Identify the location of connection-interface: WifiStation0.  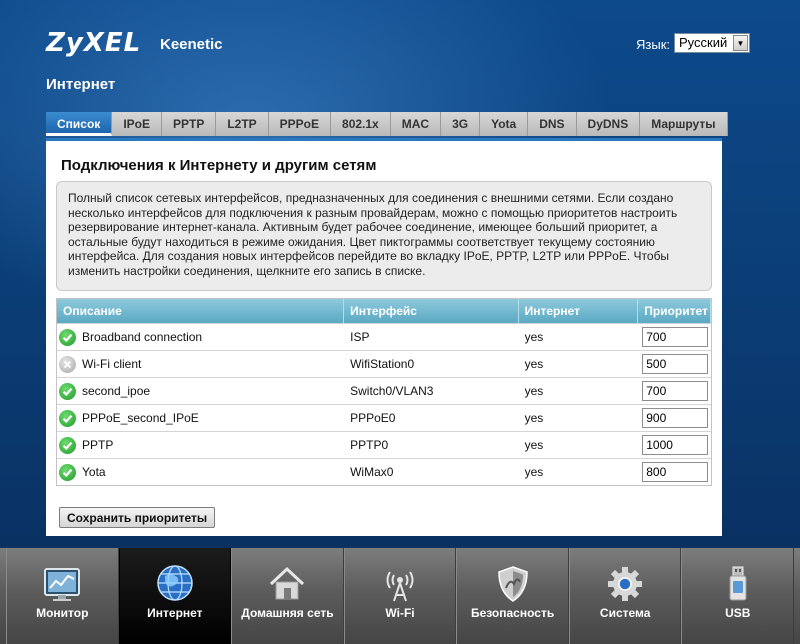
(382, 364).